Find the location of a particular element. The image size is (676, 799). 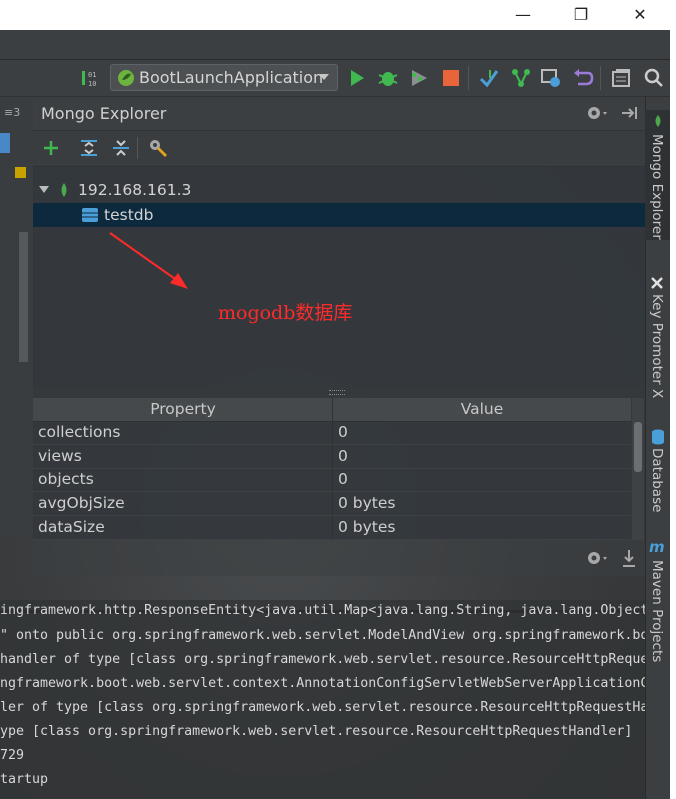

window-edge is located at coordinates (673, 414).